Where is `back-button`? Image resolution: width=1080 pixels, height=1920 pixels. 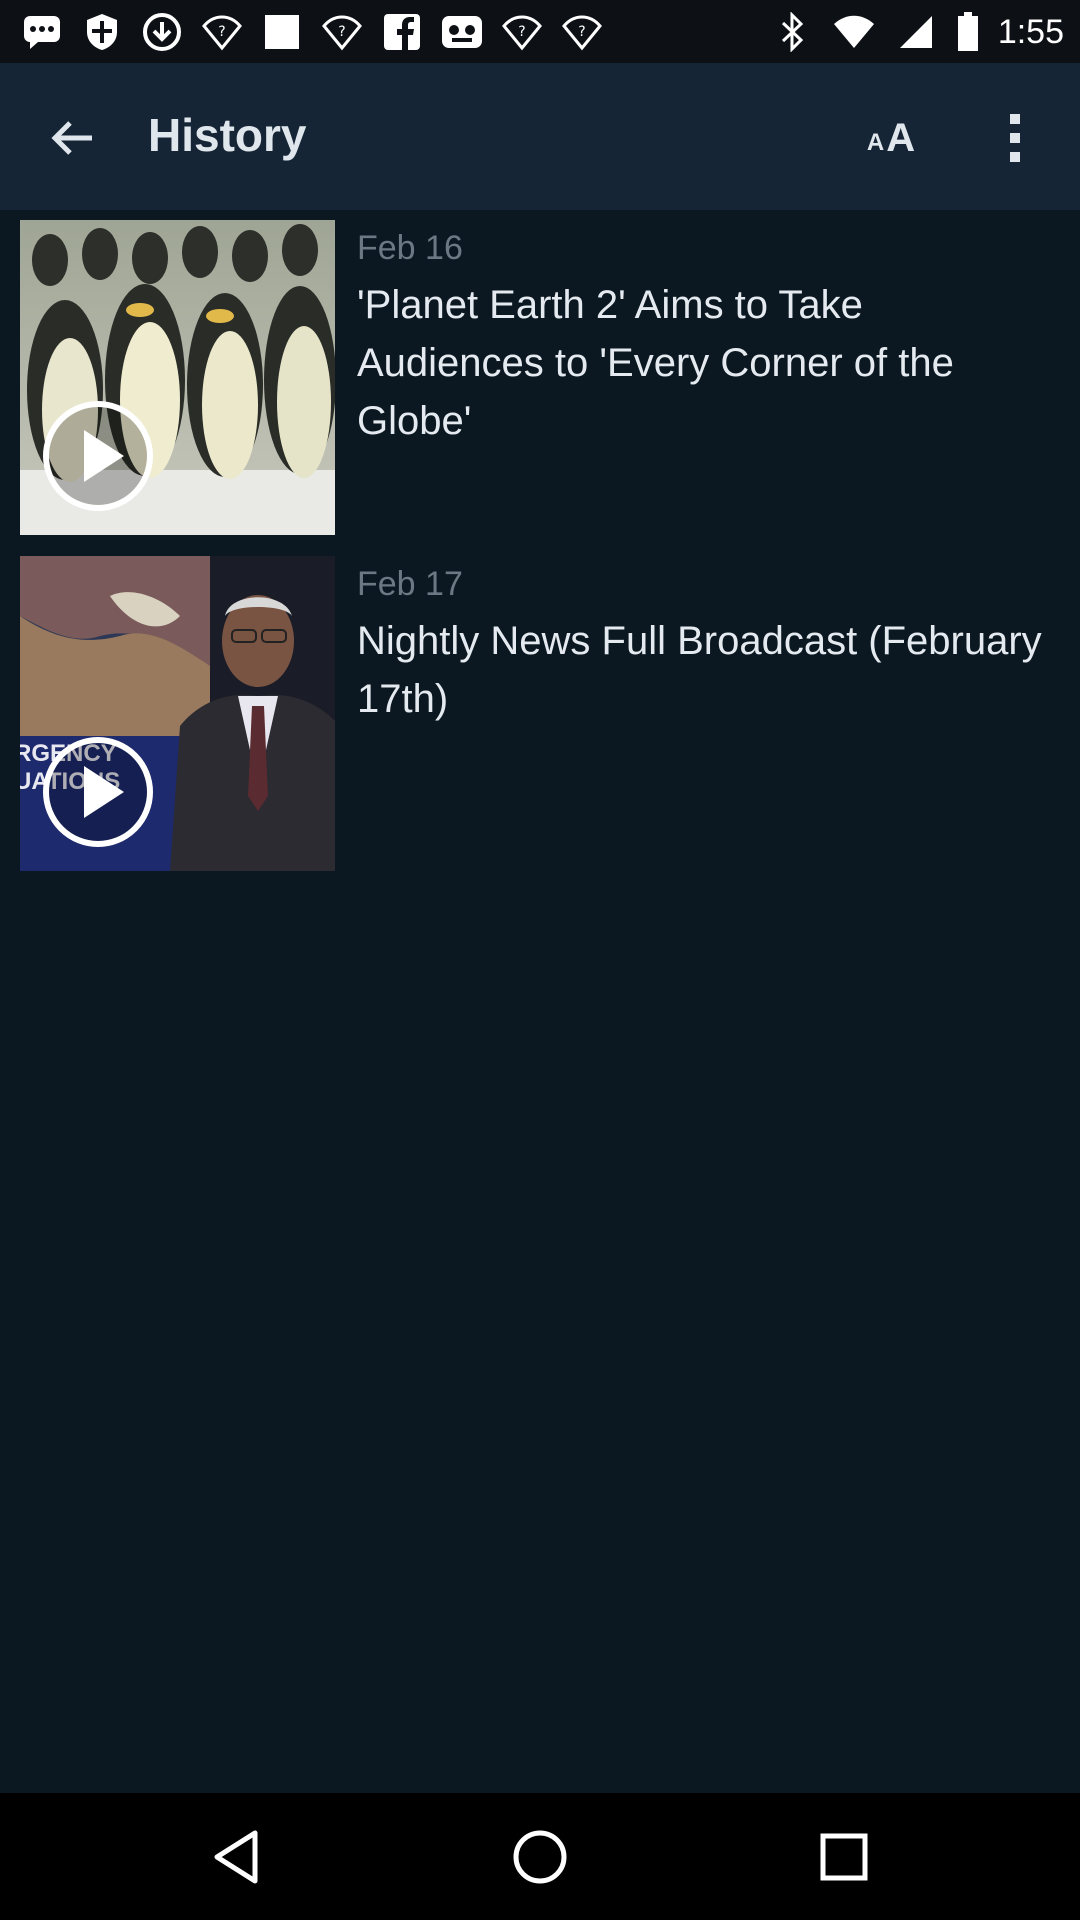 back-button is located at coordinates (72, 138).